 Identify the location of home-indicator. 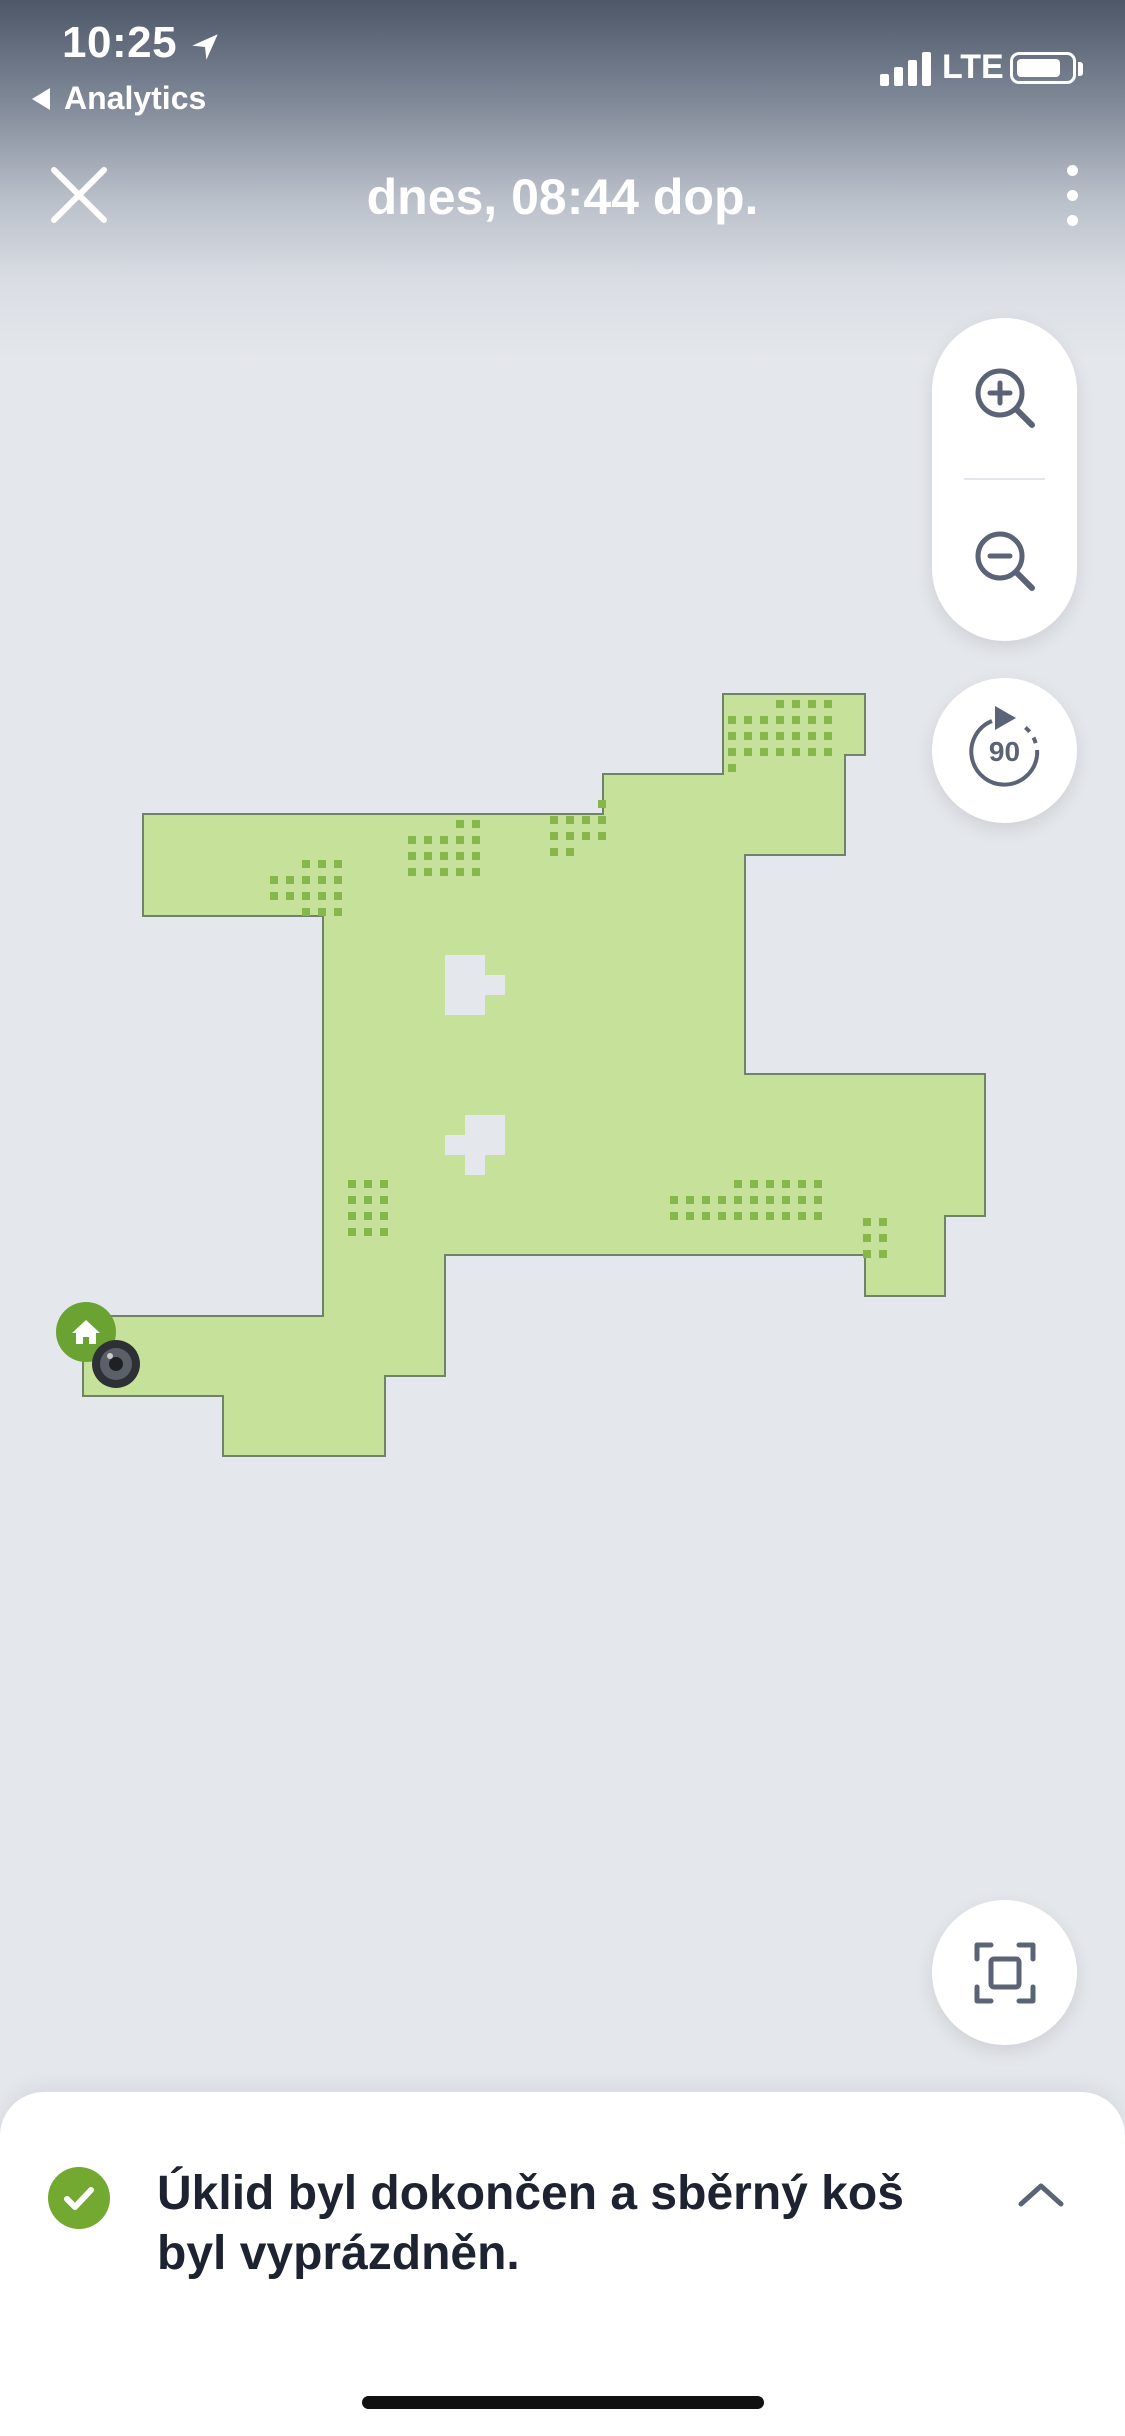
(563, 2402).